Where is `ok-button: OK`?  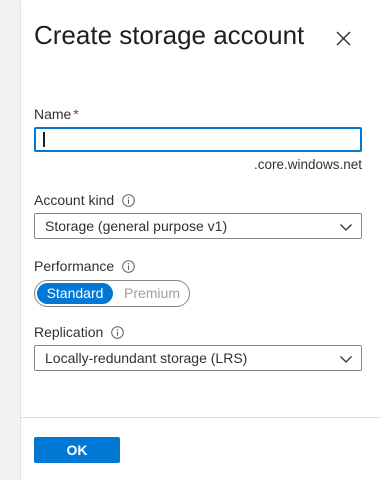 ok-button: OK is located at coordinates (77, 450).